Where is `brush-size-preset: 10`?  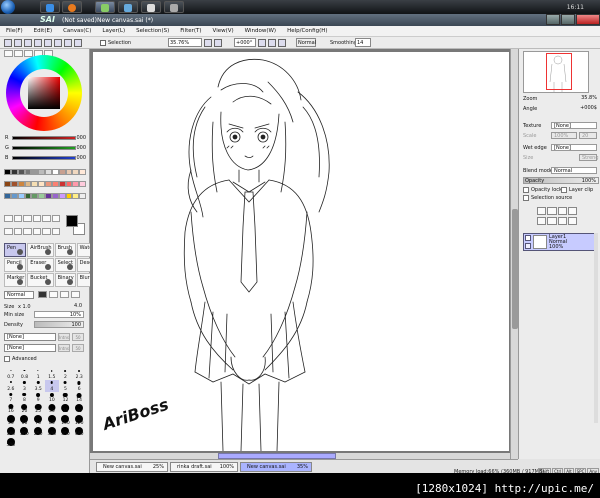 brush-size-preset: 10 is located at coordinates (52, 397).